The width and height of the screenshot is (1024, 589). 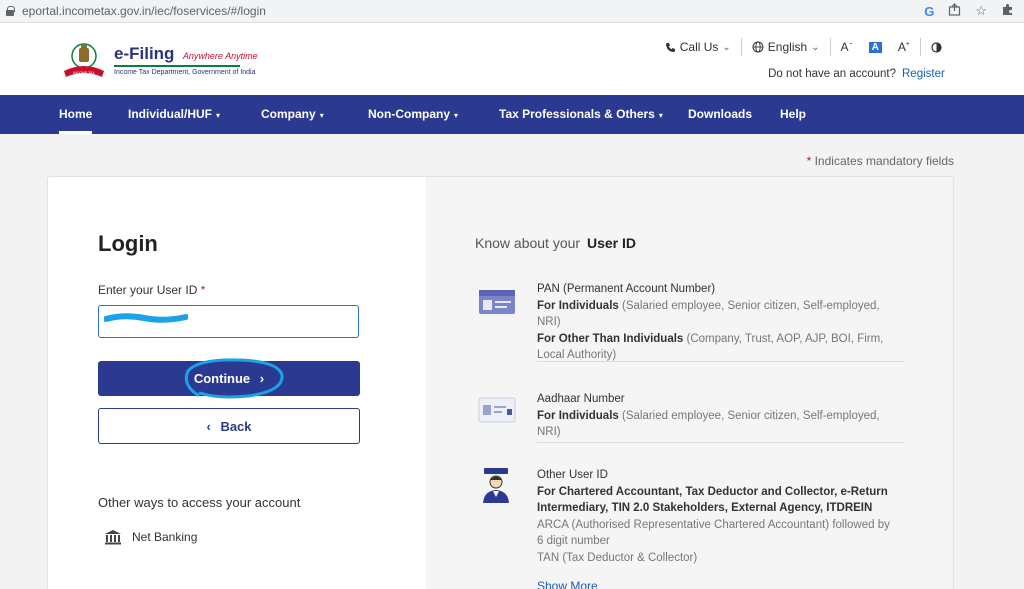 I want to click on language-selector: English ⌄, so click(x=786, y=47).